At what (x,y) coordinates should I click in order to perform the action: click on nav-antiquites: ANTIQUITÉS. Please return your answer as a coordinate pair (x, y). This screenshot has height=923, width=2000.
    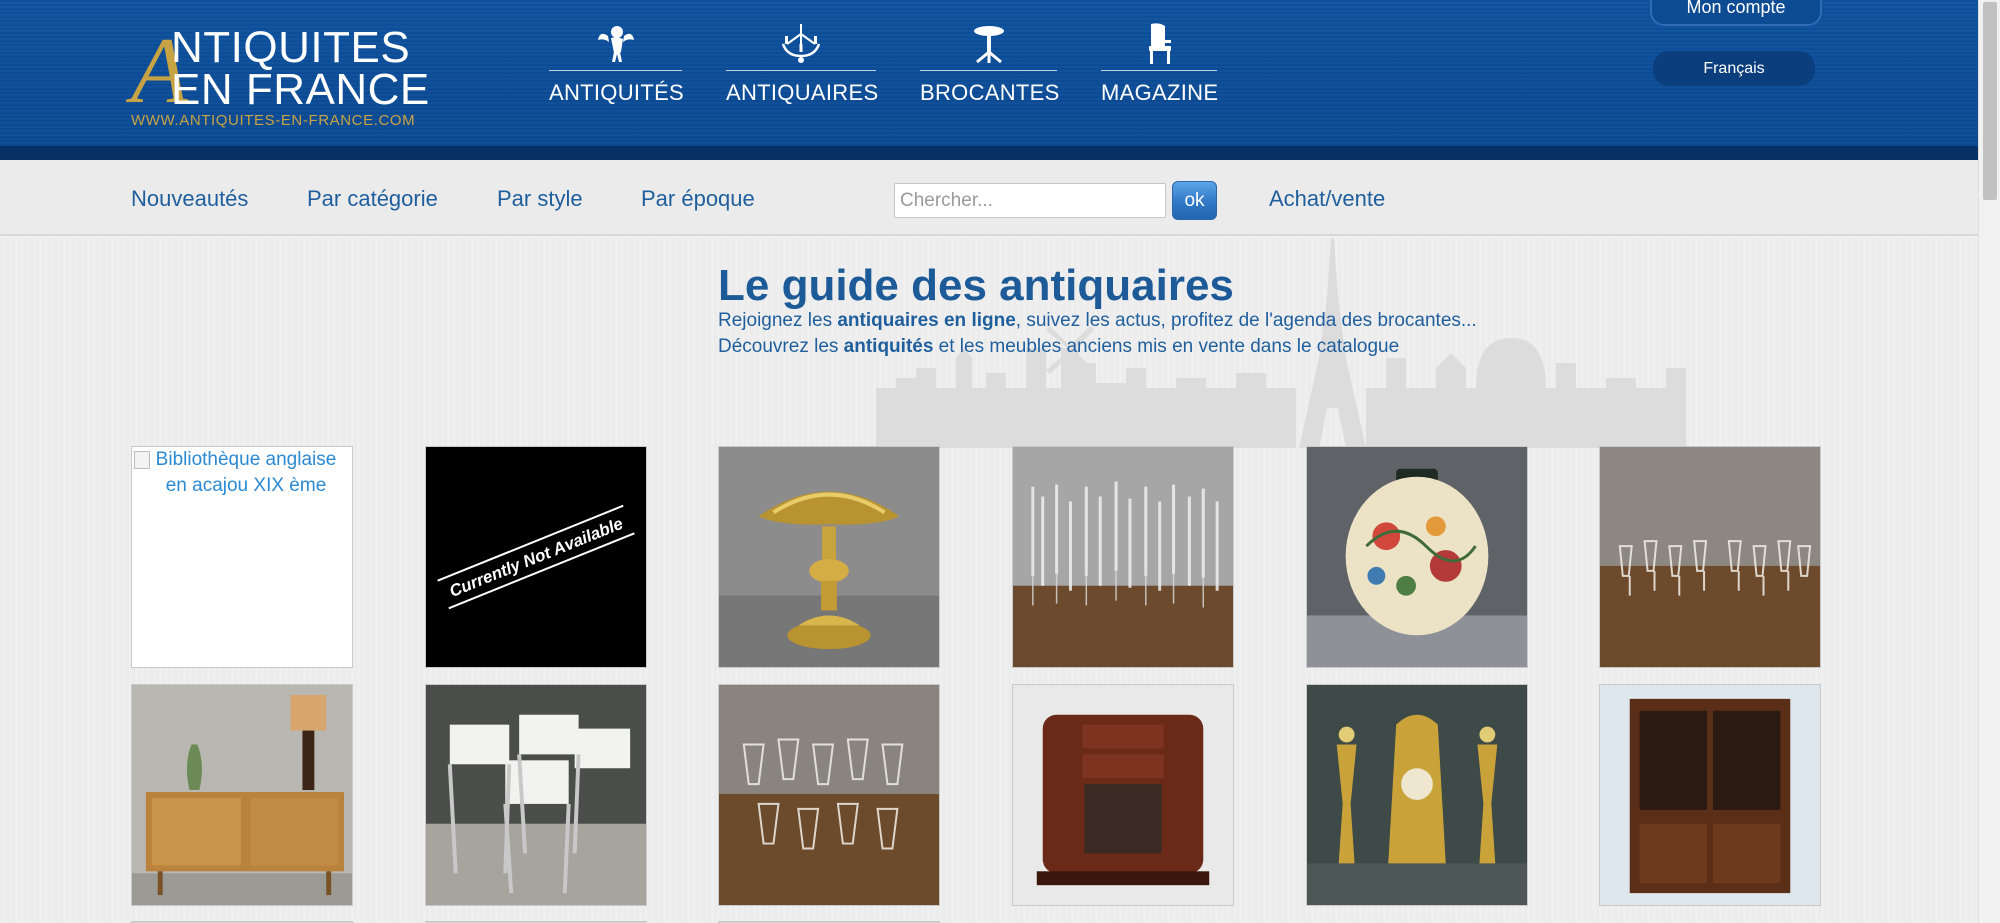
    Looking at the image, I should click on (617, 67).